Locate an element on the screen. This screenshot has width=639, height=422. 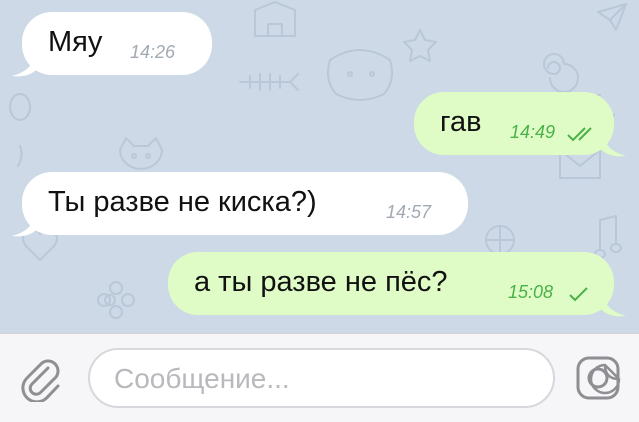
message-time: 14:57 is located at coordinates (409, 212).